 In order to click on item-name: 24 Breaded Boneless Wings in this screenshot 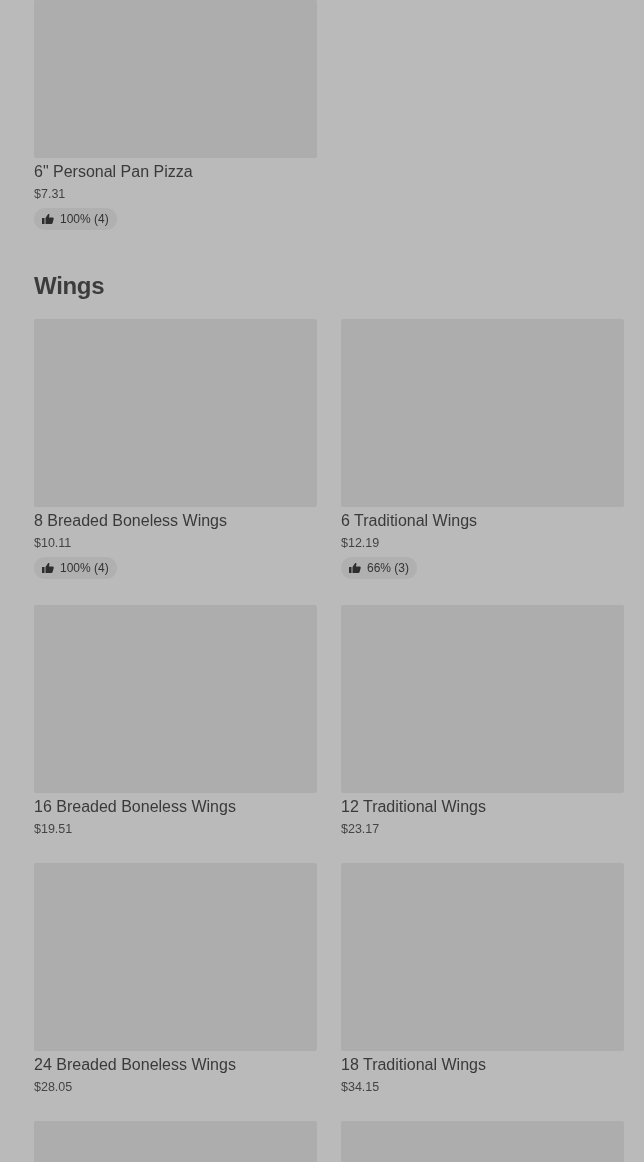, I will do `click(135, 1065)`.